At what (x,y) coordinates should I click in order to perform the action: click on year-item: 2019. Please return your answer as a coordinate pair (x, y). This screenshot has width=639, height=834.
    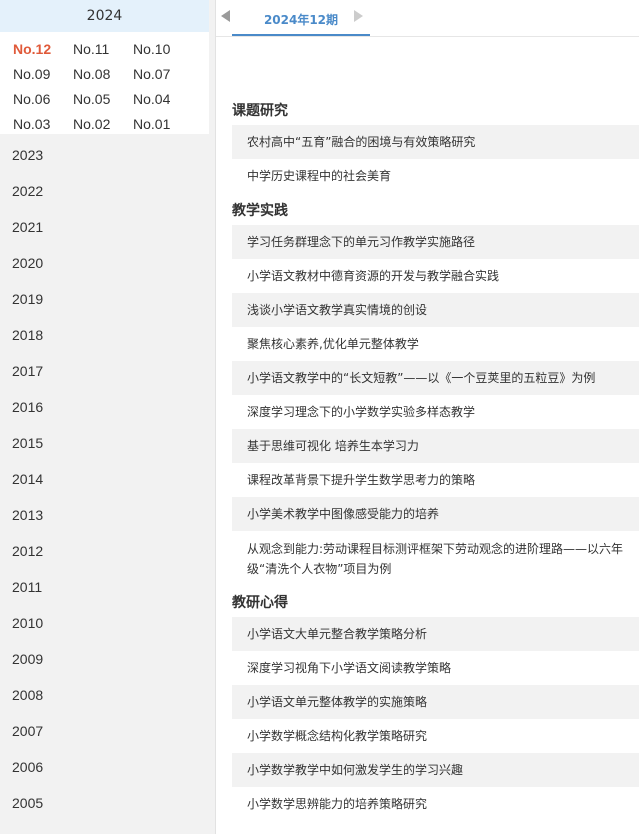
    Looking at the image, I should click on (104, 299).